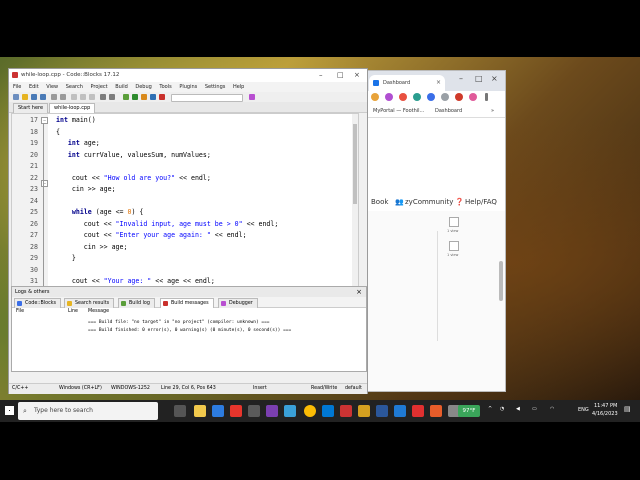 Image resolution: width=640 pixels, height=480 pixels. I want to click on codeblocks-icon, so click(346, 411).